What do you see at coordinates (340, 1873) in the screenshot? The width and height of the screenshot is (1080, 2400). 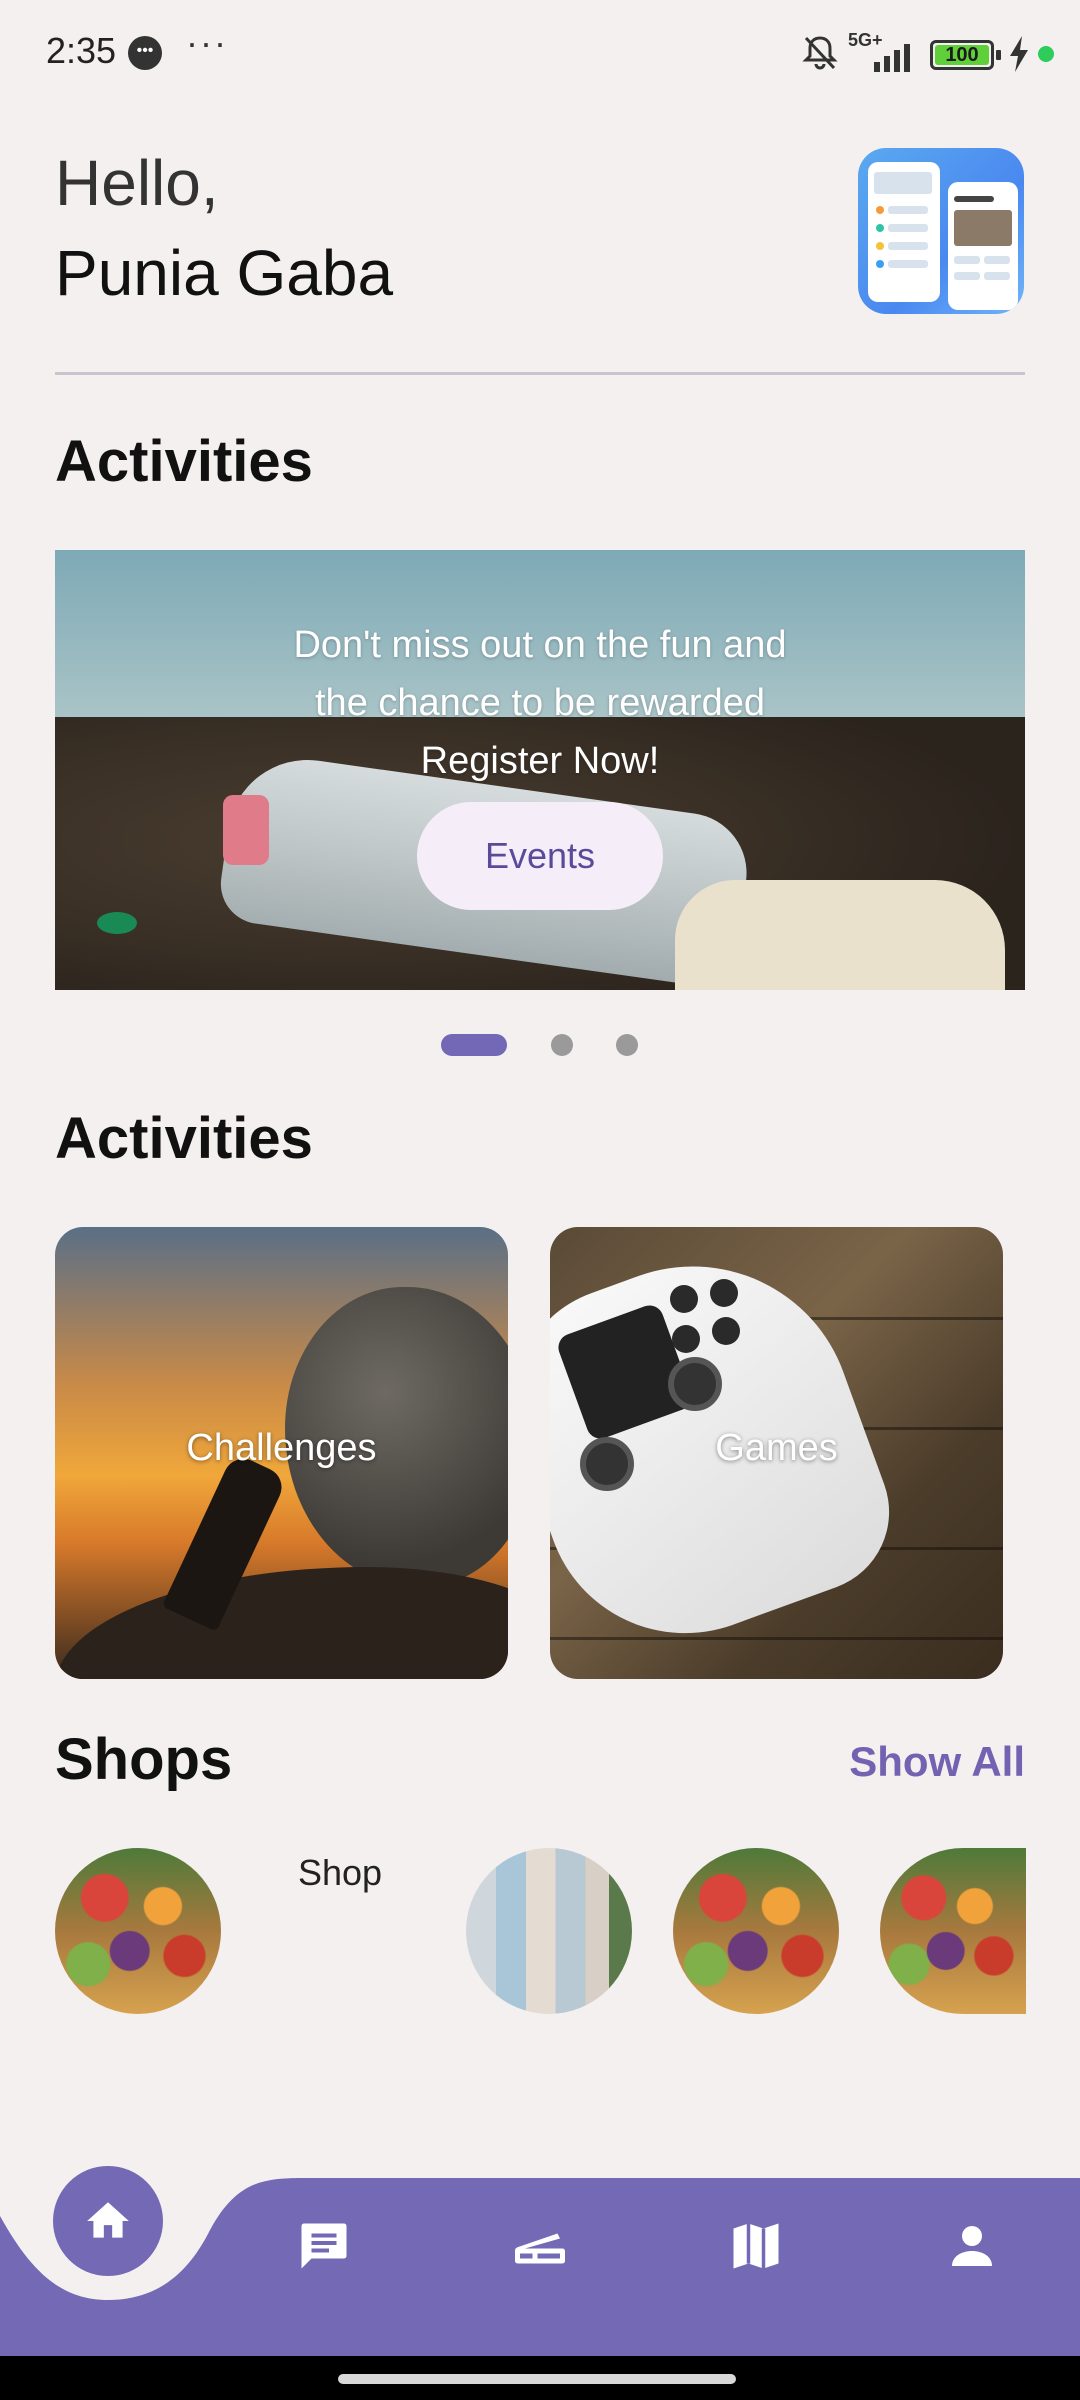 I see `shop-item-label: Shop` at bounding box center [340, 1873].